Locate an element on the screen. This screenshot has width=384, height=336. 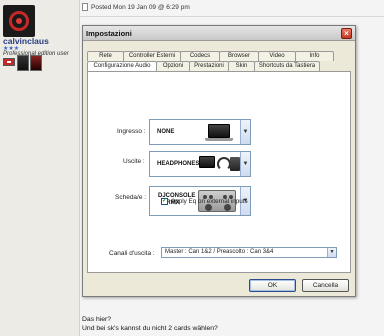
ok-button: OK is located at coordinates (272, 285).